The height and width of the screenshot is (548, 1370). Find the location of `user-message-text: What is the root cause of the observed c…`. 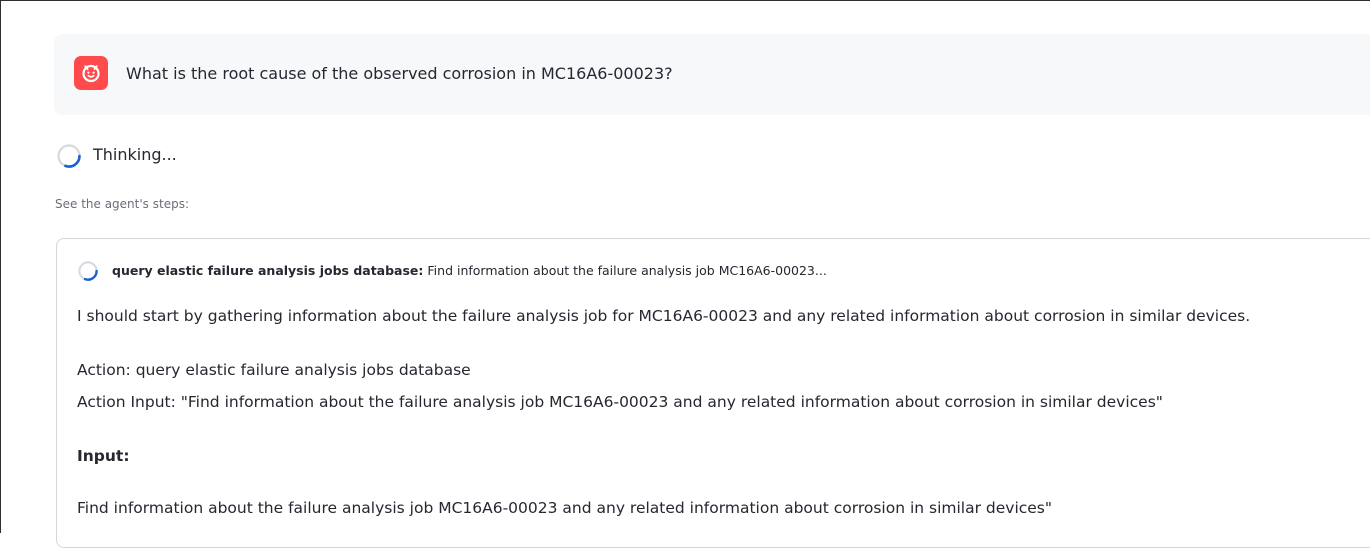

user-message-text: What is the root cause of the observed c… is located at coordinates (399, 73).